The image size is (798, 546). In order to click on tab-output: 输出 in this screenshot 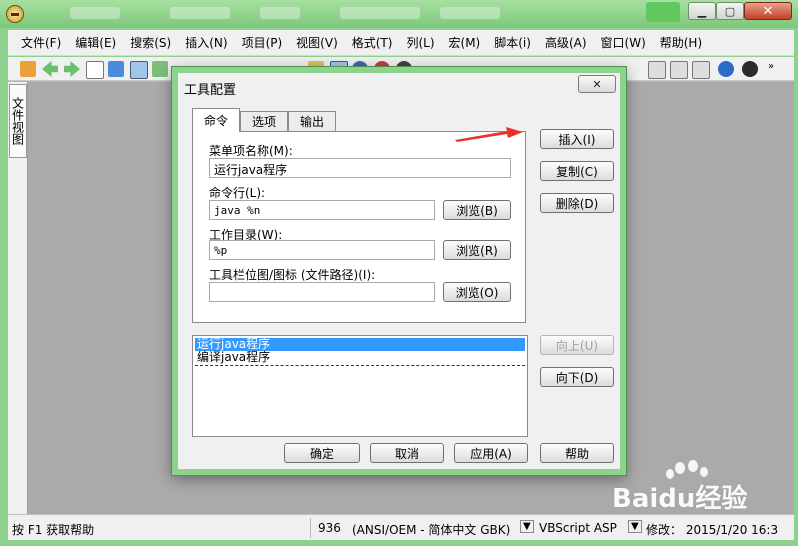, I will do `click(312, 121)`.